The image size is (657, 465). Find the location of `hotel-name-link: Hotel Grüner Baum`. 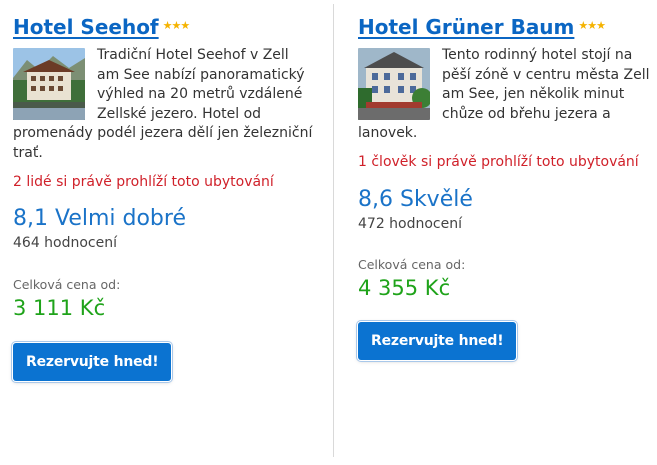

hotel-name-link: Hotel Grüner Baum is located at coordinates (466, 27).